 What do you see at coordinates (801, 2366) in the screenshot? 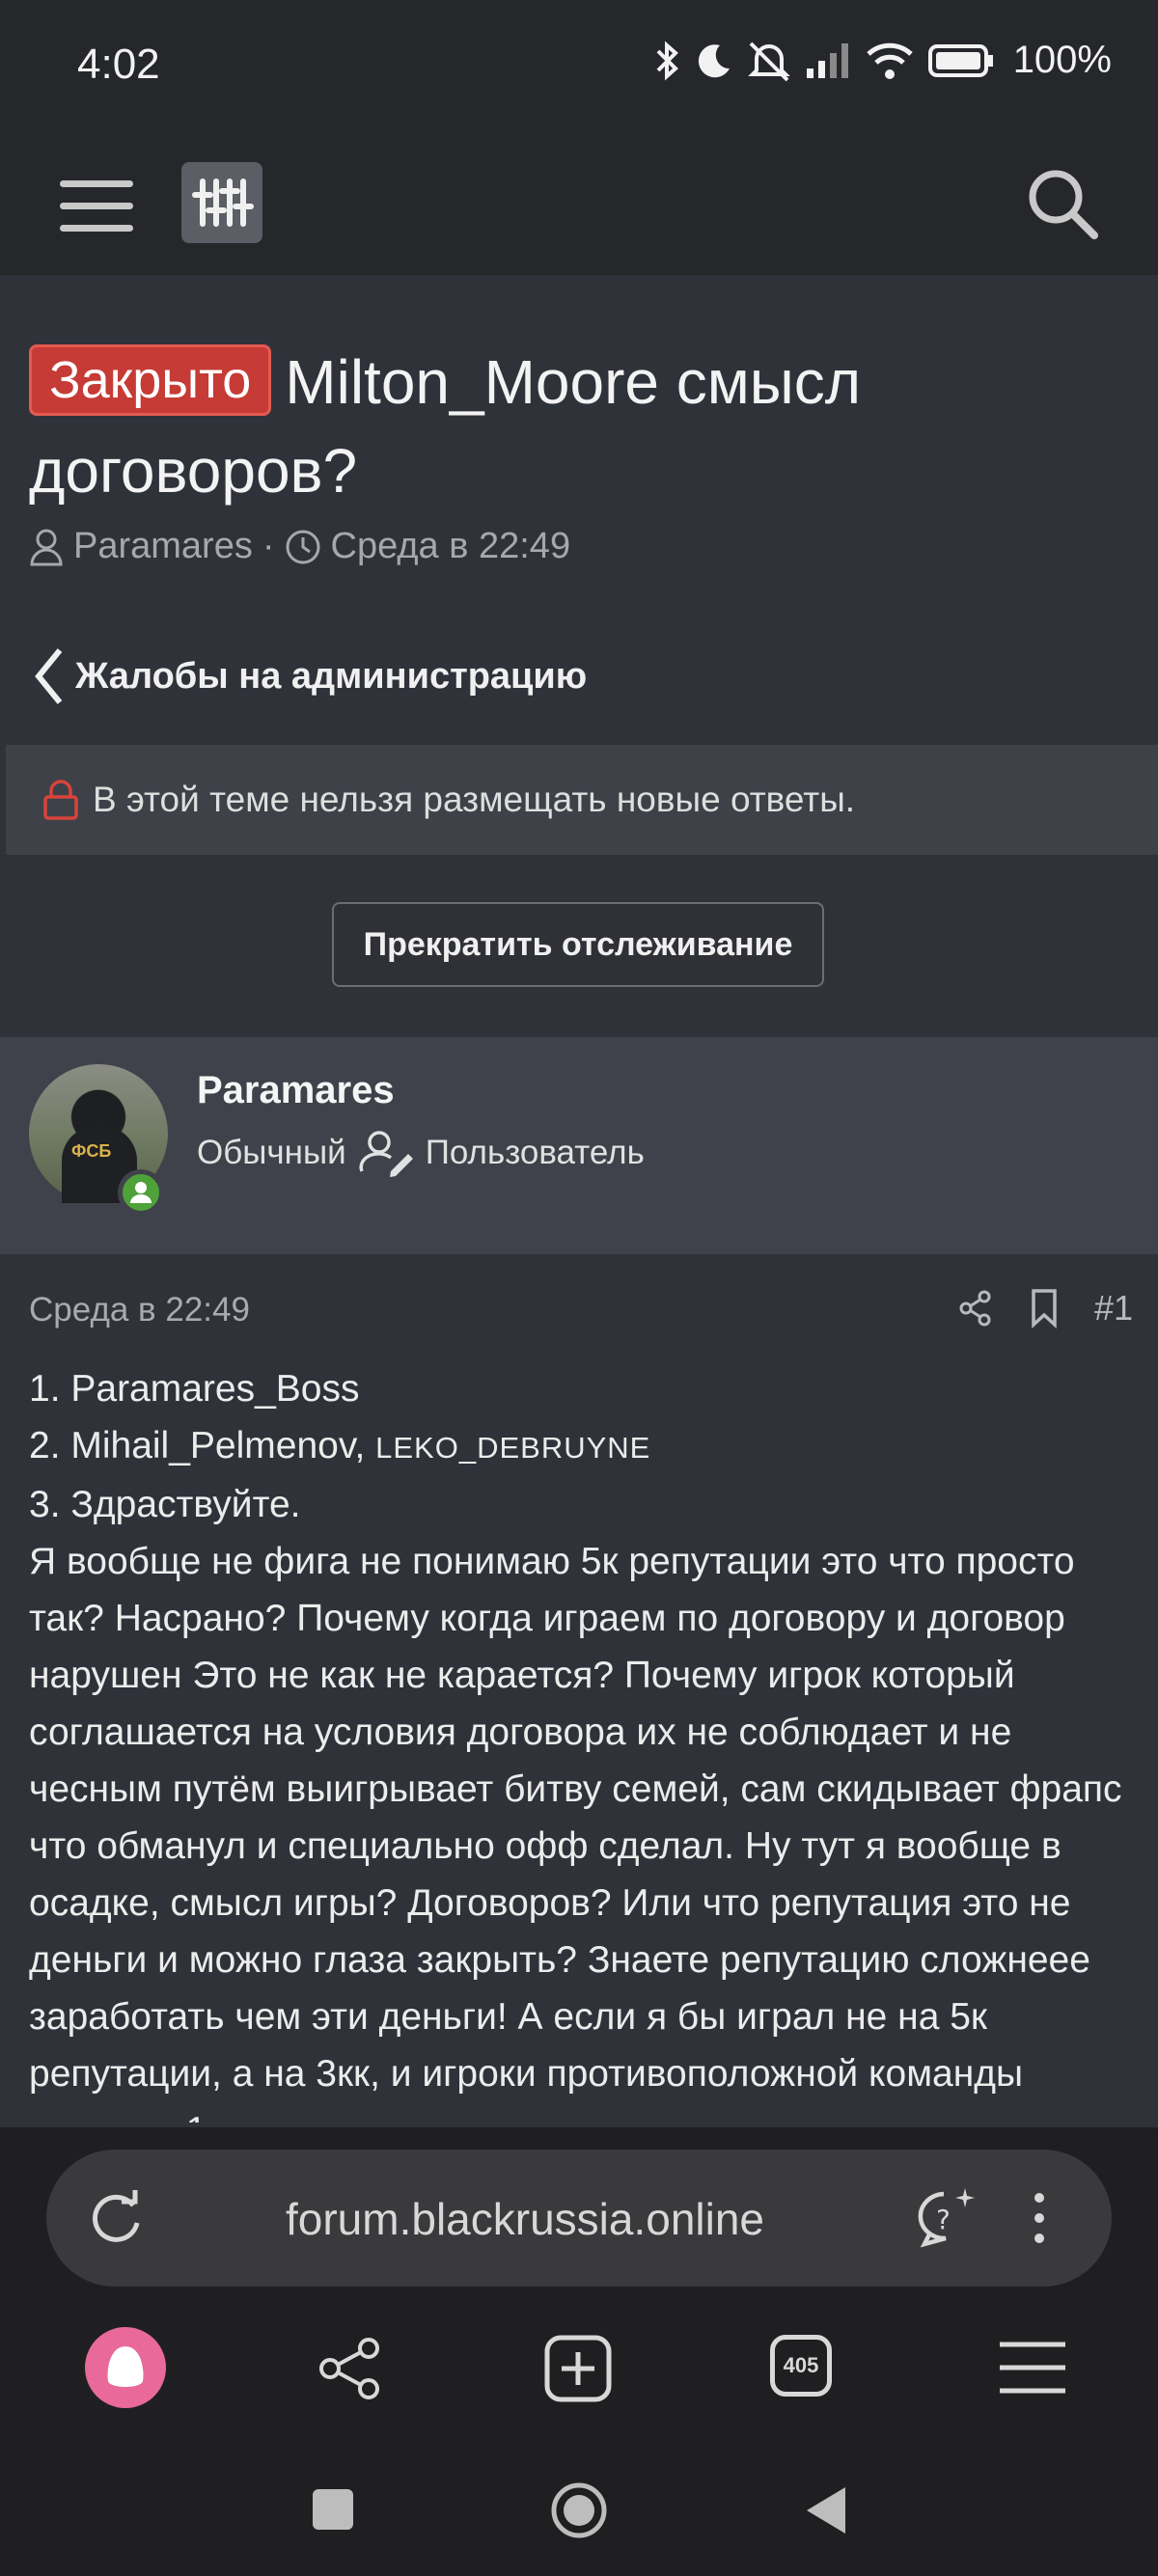
I see `tabs-count-button: 405` at bounding box center [801, 2366].